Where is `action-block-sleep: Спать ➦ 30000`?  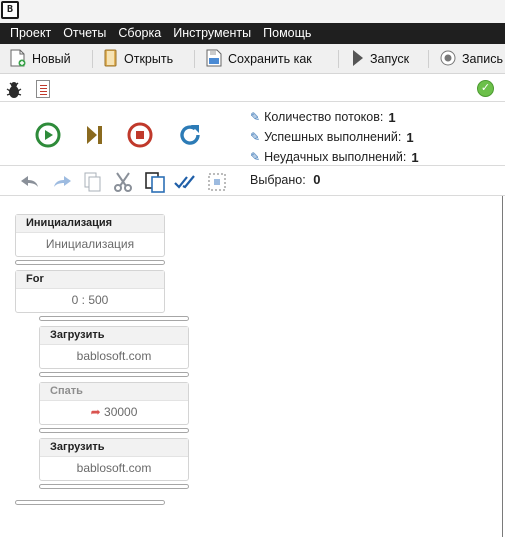 action-block-sleep: Спать ➦ 30000 is located at coordinates (114, 403).